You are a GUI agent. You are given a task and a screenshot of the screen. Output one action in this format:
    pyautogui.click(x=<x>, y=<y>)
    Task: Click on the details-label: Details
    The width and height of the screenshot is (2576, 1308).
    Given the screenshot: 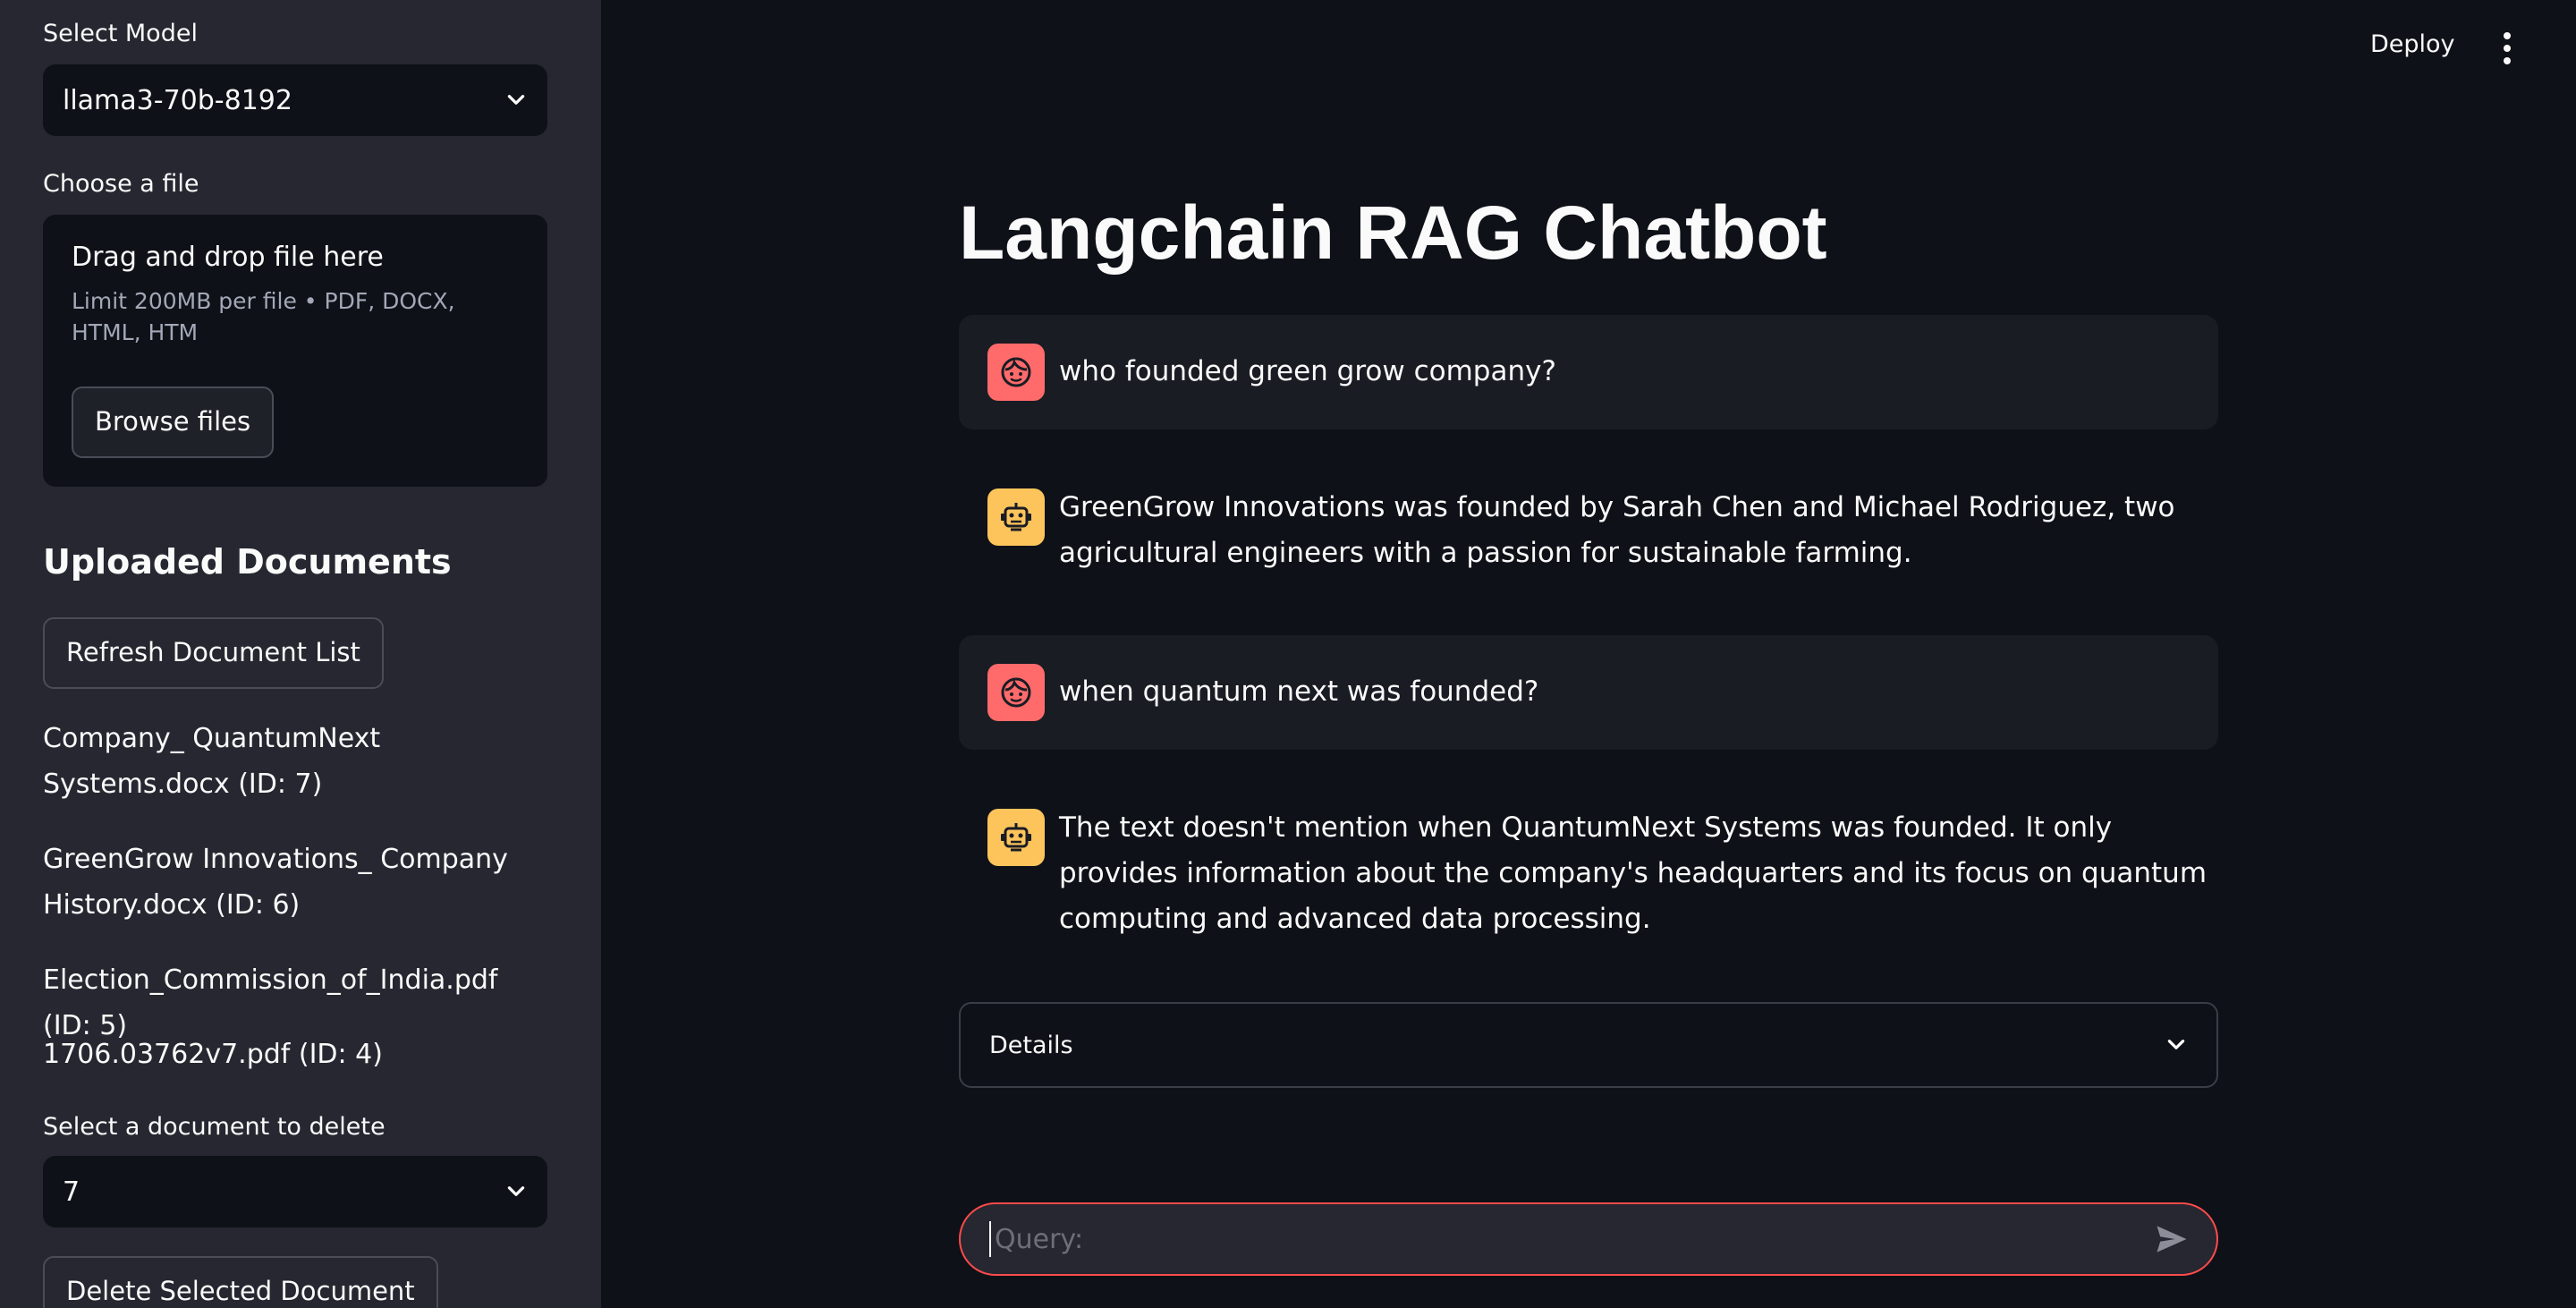 What is the action you would take?
    pyautogui.click(x=1031, y=1045)
    